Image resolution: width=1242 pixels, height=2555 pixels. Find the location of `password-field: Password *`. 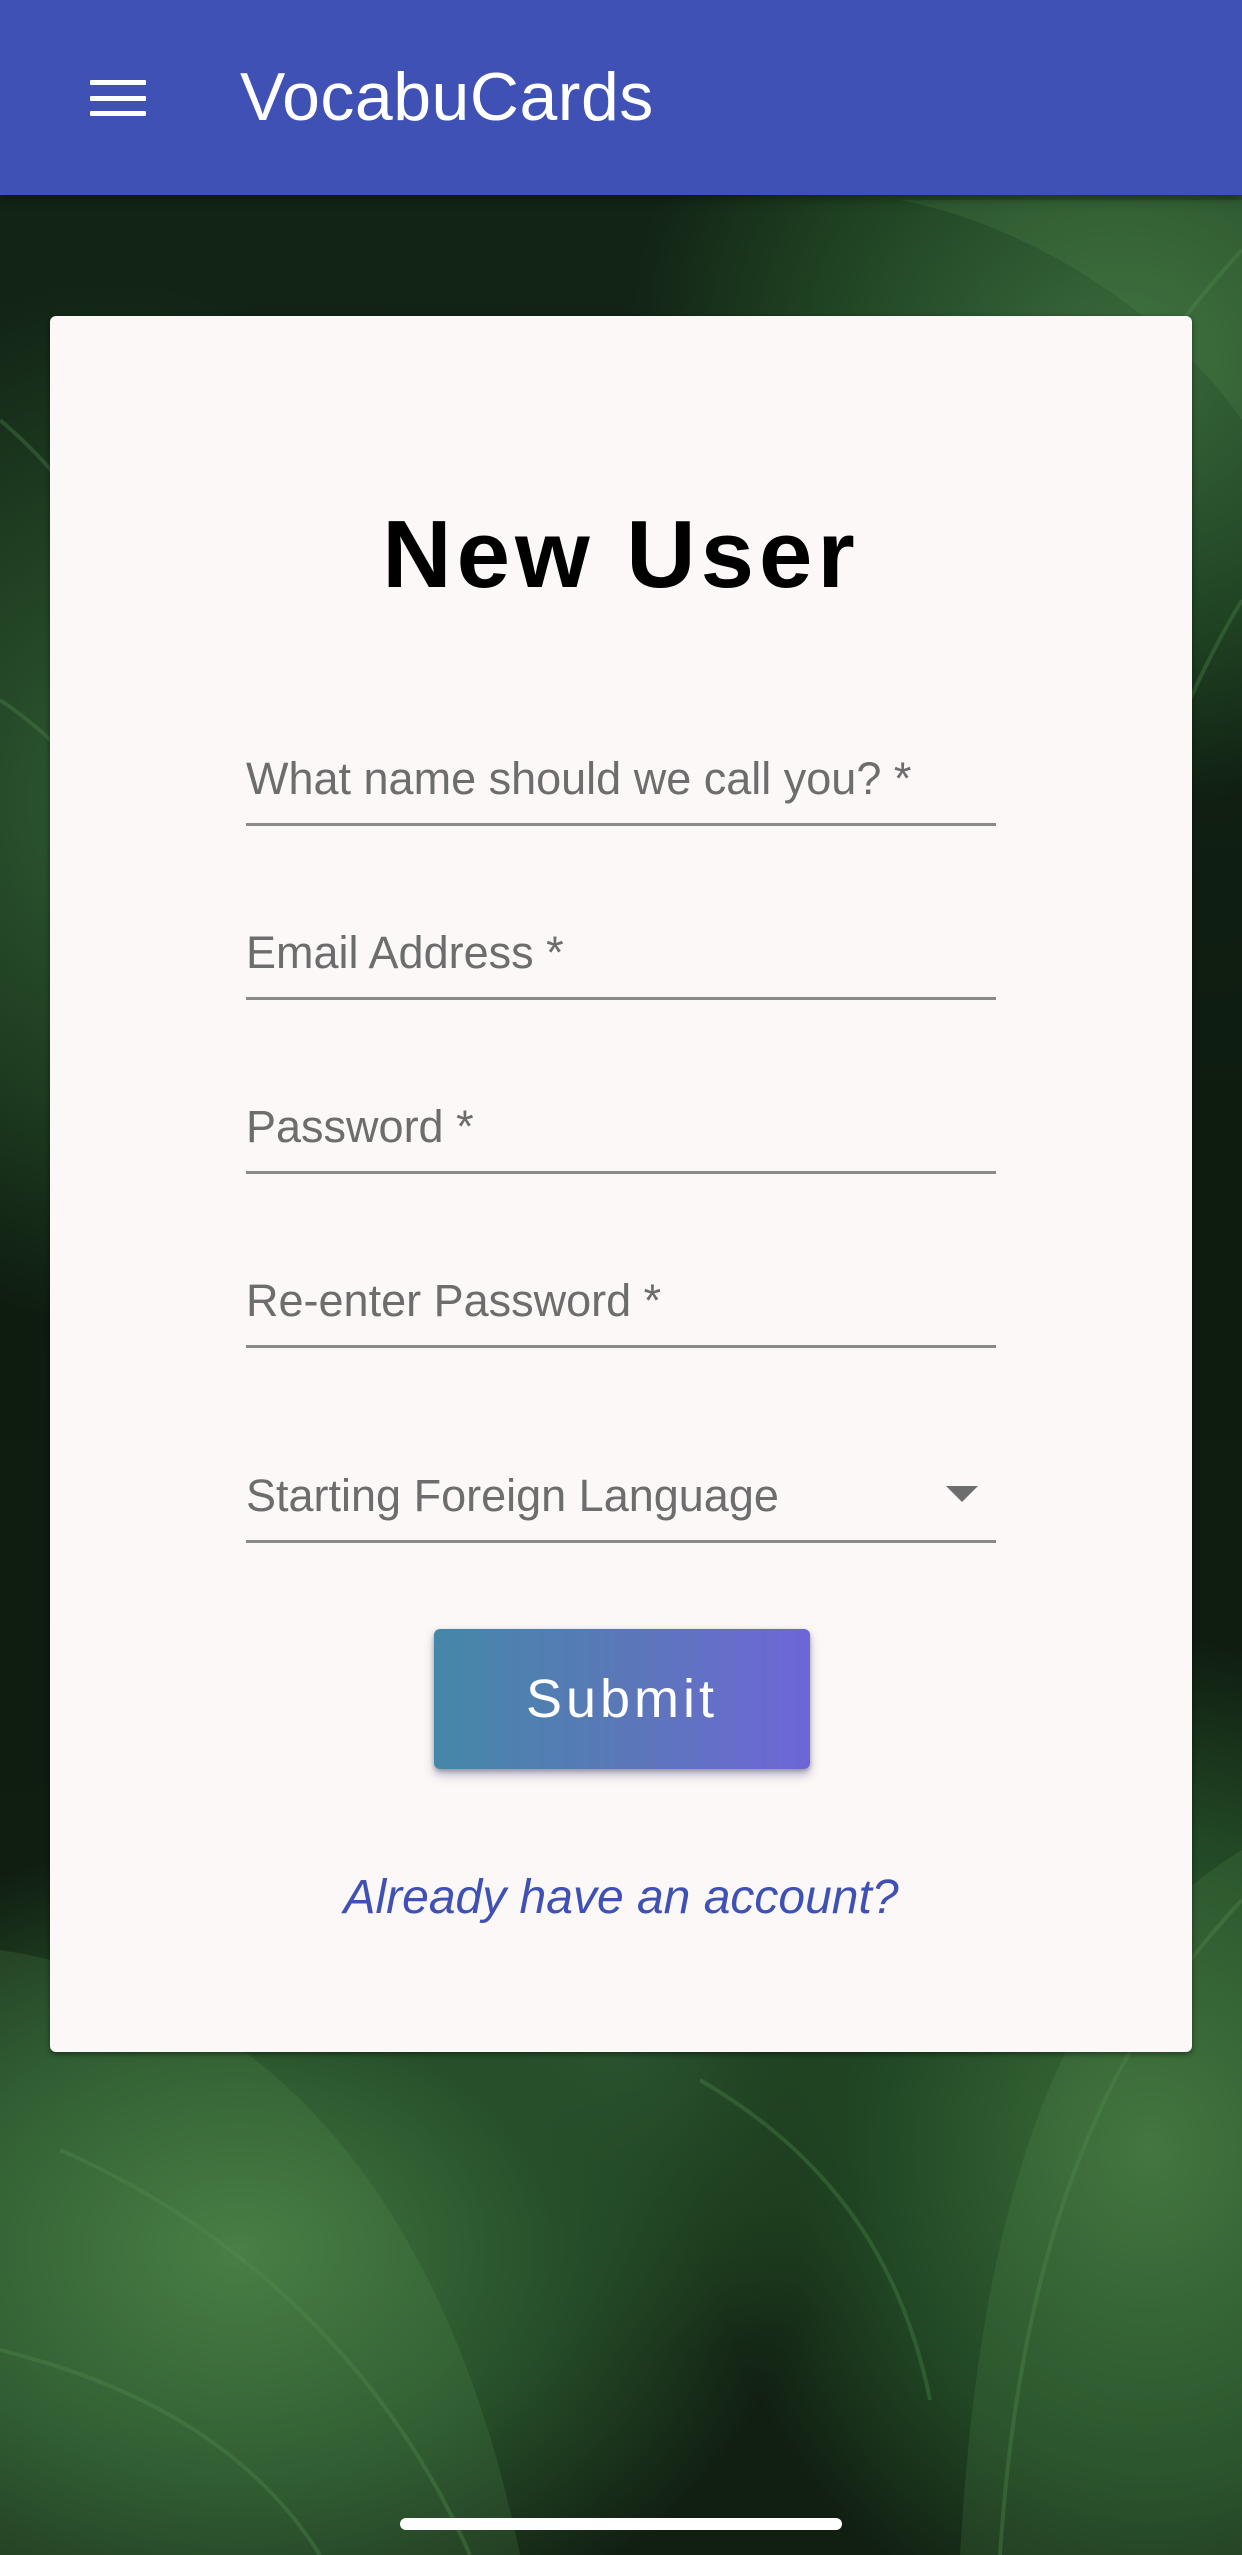

password-field: Password * is located at coordinates (623, 1126).